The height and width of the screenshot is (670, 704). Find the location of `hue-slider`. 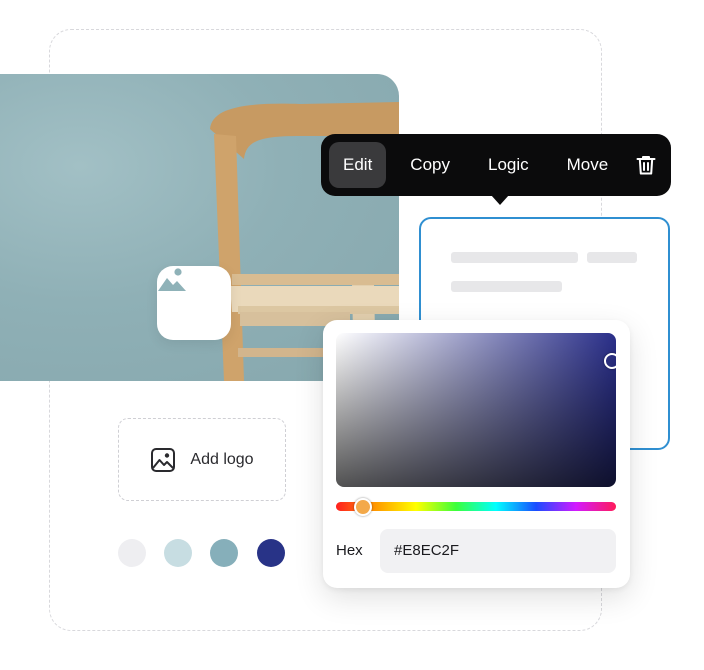

hue-slider is located at coordinates (476, 506).